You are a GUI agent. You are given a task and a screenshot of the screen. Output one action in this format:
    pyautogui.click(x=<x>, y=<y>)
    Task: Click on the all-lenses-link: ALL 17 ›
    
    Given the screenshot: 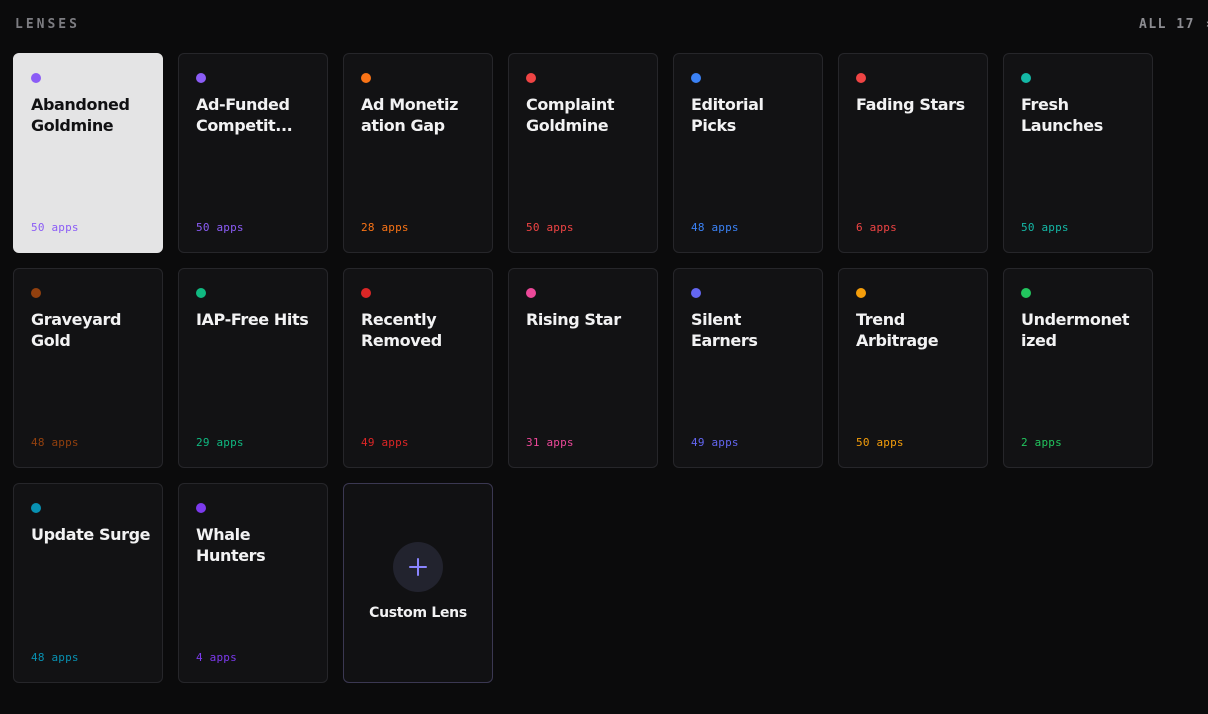 What is the action you would take?
    pyautogui.click(x=1173, y=24)
    